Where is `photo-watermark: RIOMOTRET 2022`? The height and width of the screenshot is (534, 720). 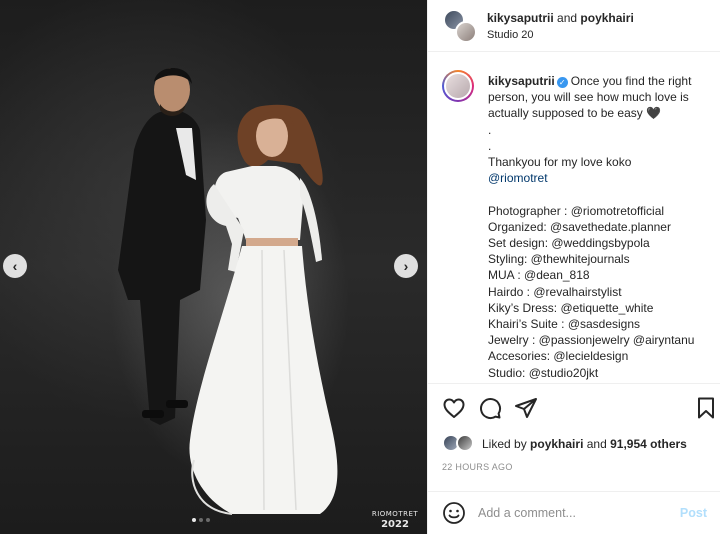
photo-watermark: RIOMOTRET 2022 is located at coordinates (395, 520).